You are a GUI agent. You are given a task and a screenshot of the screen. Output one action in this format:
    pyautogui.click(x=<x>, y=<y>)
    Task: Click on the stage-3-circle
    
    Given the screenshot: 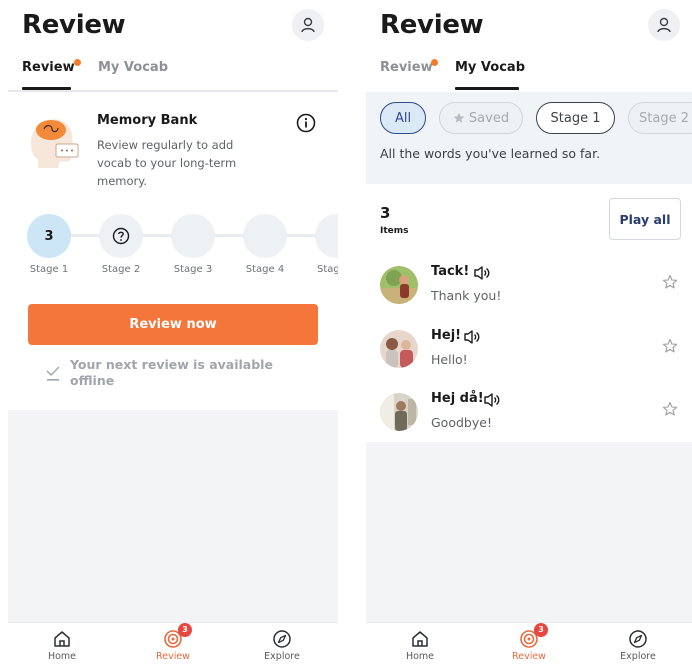 What is the action you would take?
    pyautogui.click(x=193, y=236)
    